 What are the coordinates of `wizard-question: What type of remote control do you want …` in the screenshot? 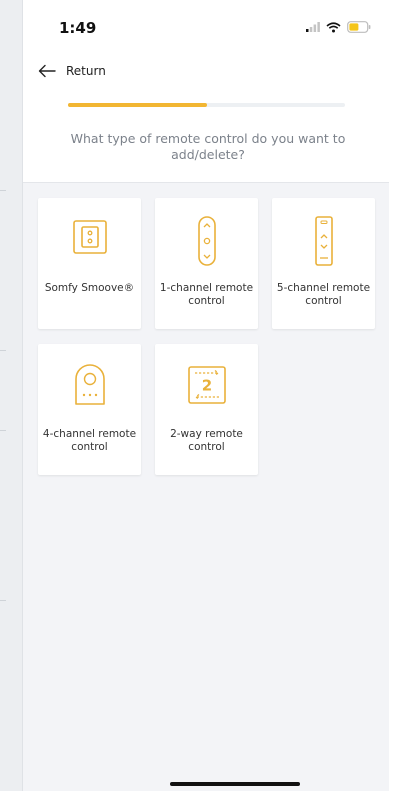 It's located at (208, 146).